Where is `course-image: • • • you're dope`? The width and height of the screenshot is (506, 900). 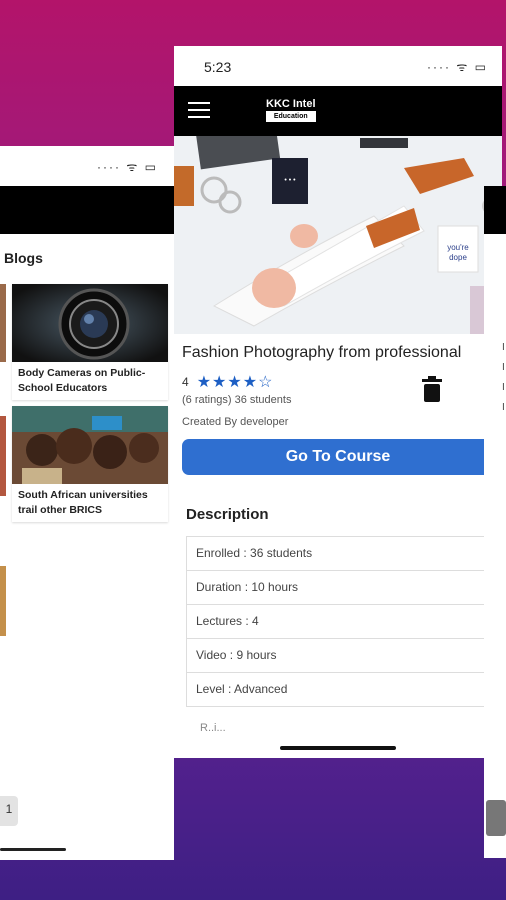 course-image: • • • you're dope is located at coordinates (338, 235).